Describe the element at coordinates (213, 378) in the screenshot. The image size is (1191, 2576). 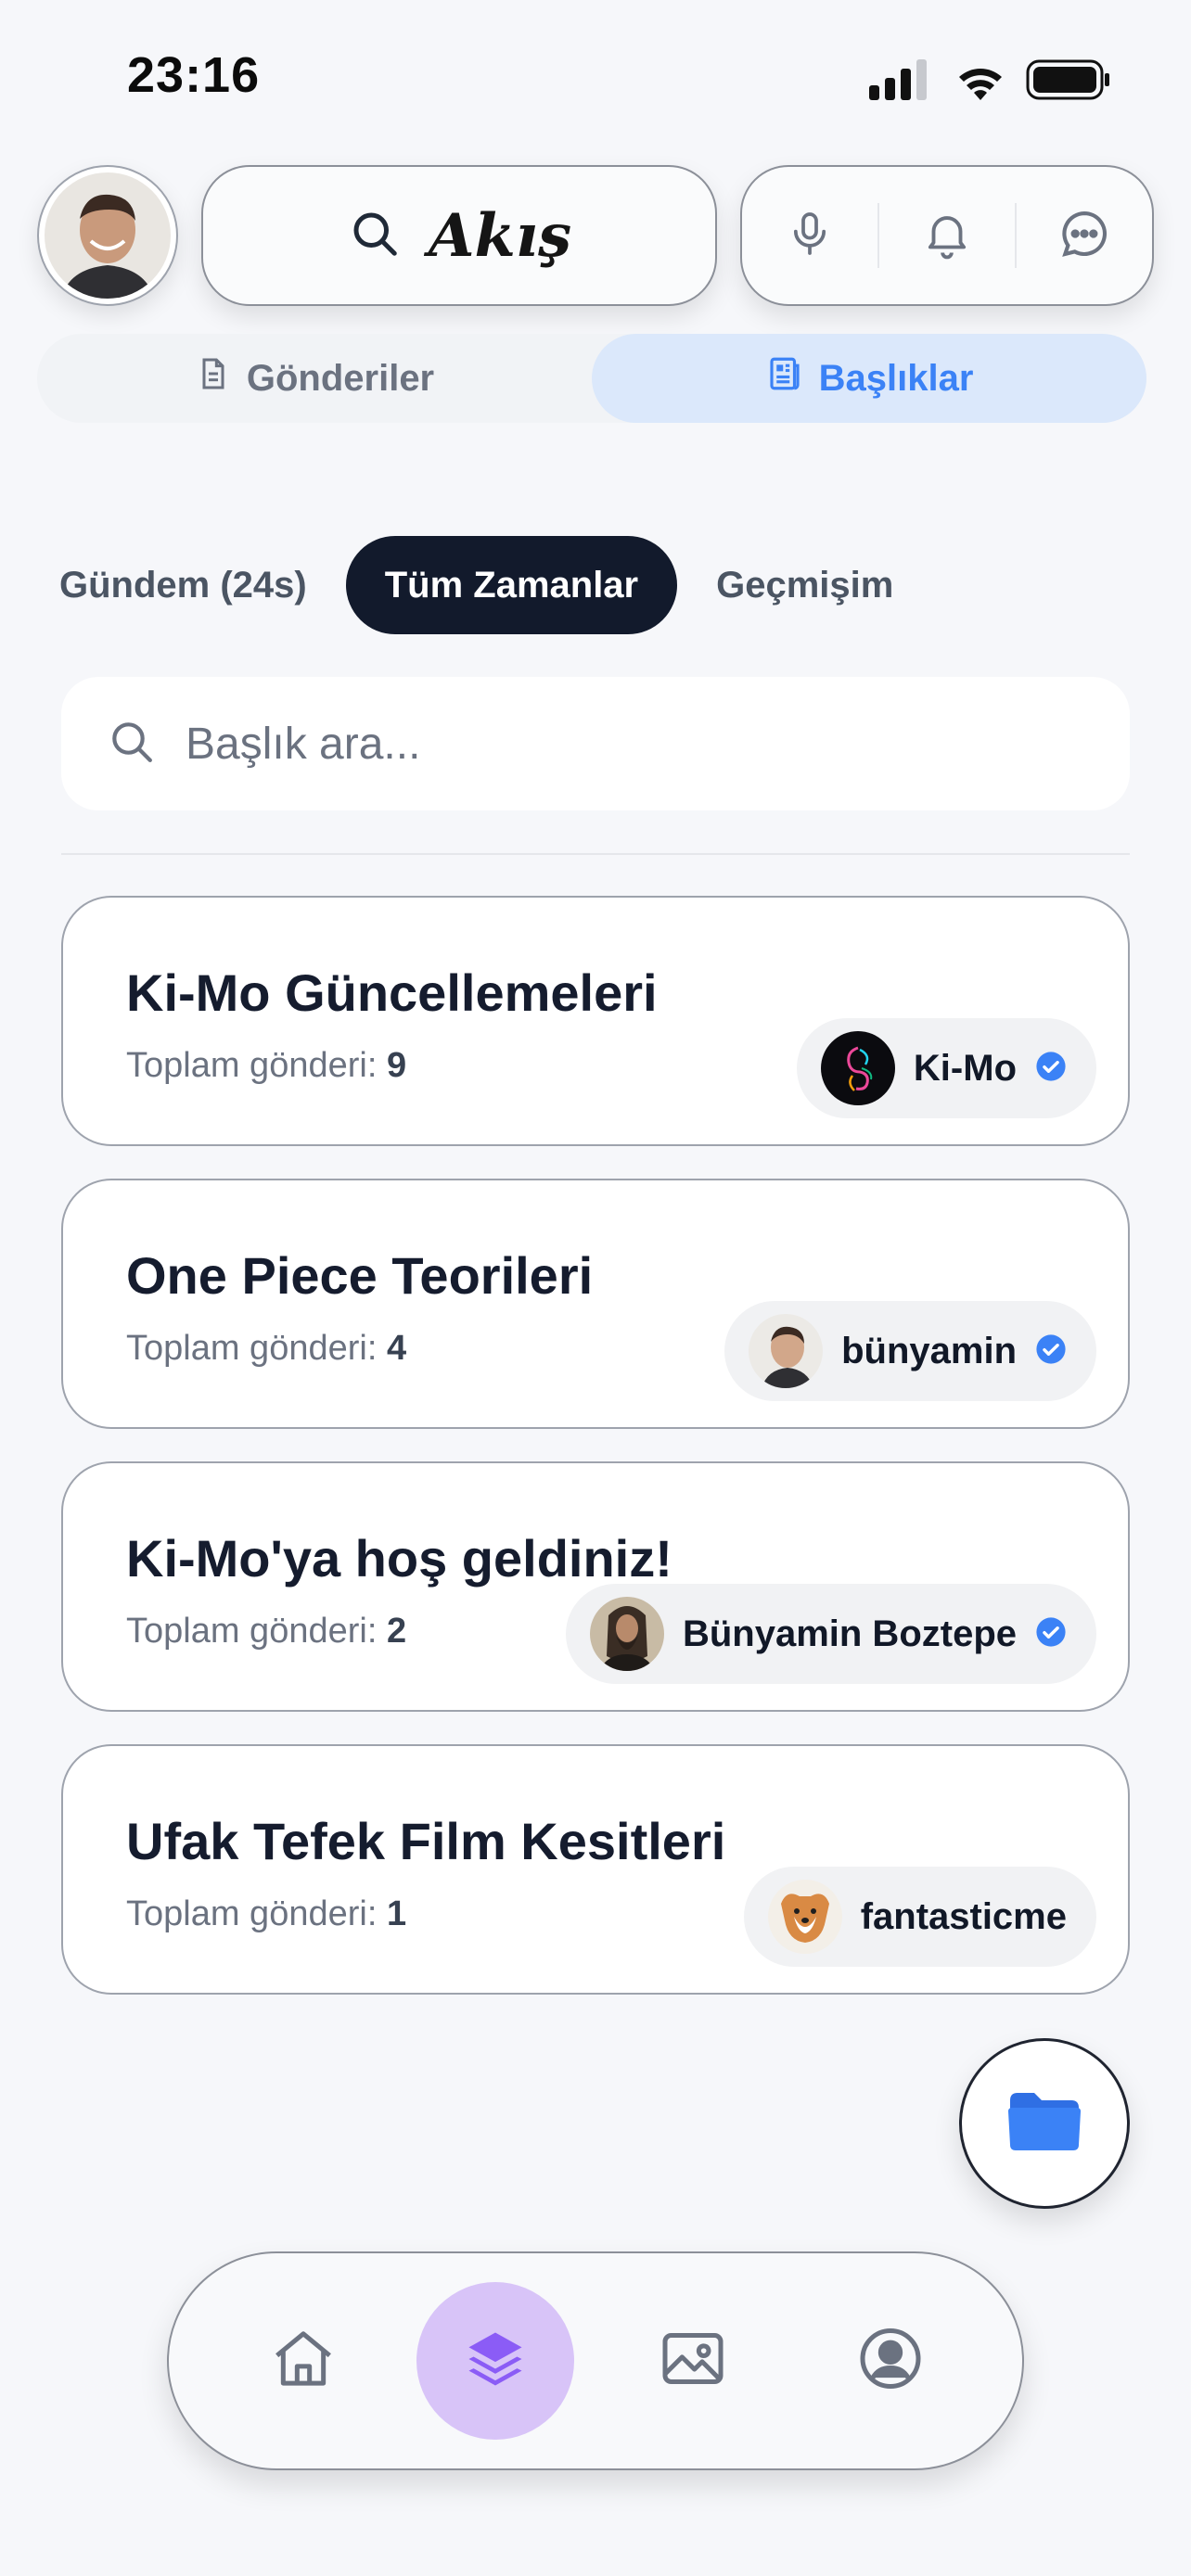
I see `document-icon` at that location.